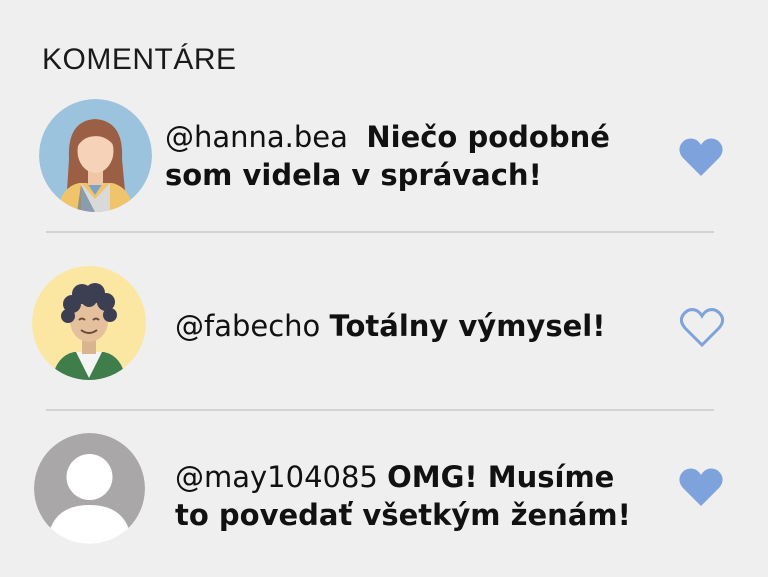 Image resolution: width=768 pixels, height=577 pixels. I want to click on comment-message: som videla v správach!, so click(353, 175).